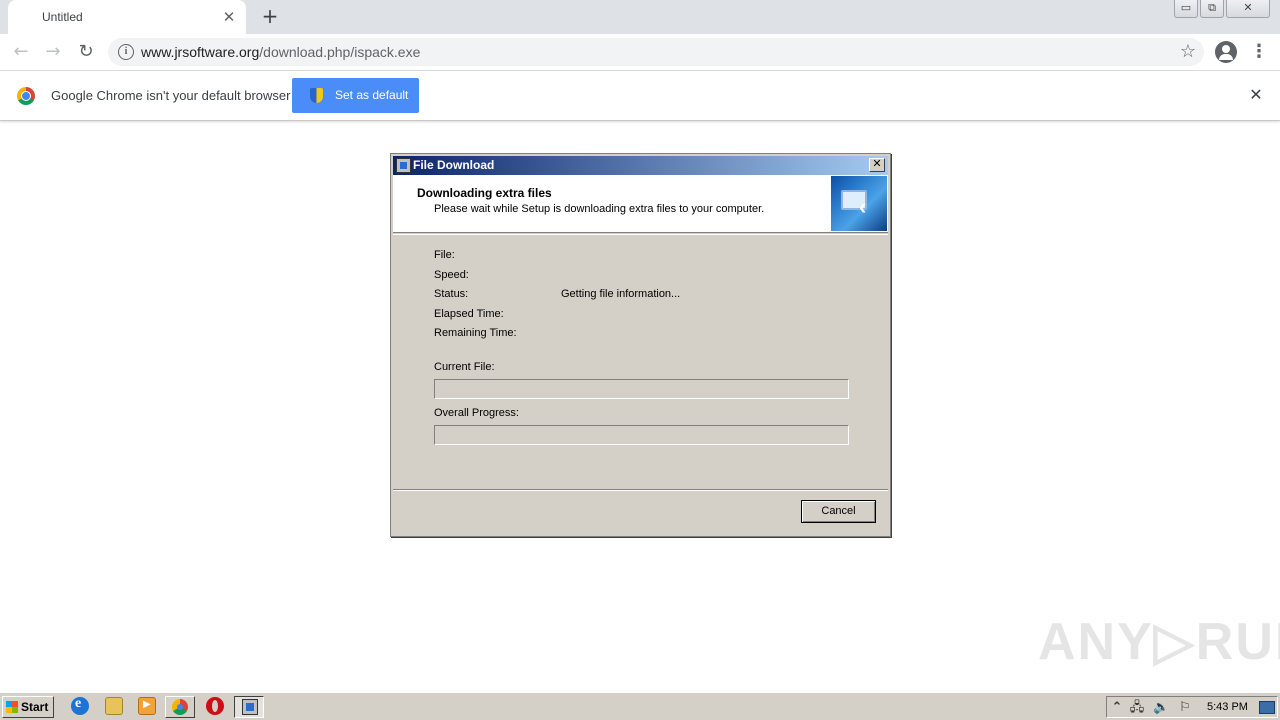  I want to click on dialog-heading: Downloading extra files, so click(484, 193).